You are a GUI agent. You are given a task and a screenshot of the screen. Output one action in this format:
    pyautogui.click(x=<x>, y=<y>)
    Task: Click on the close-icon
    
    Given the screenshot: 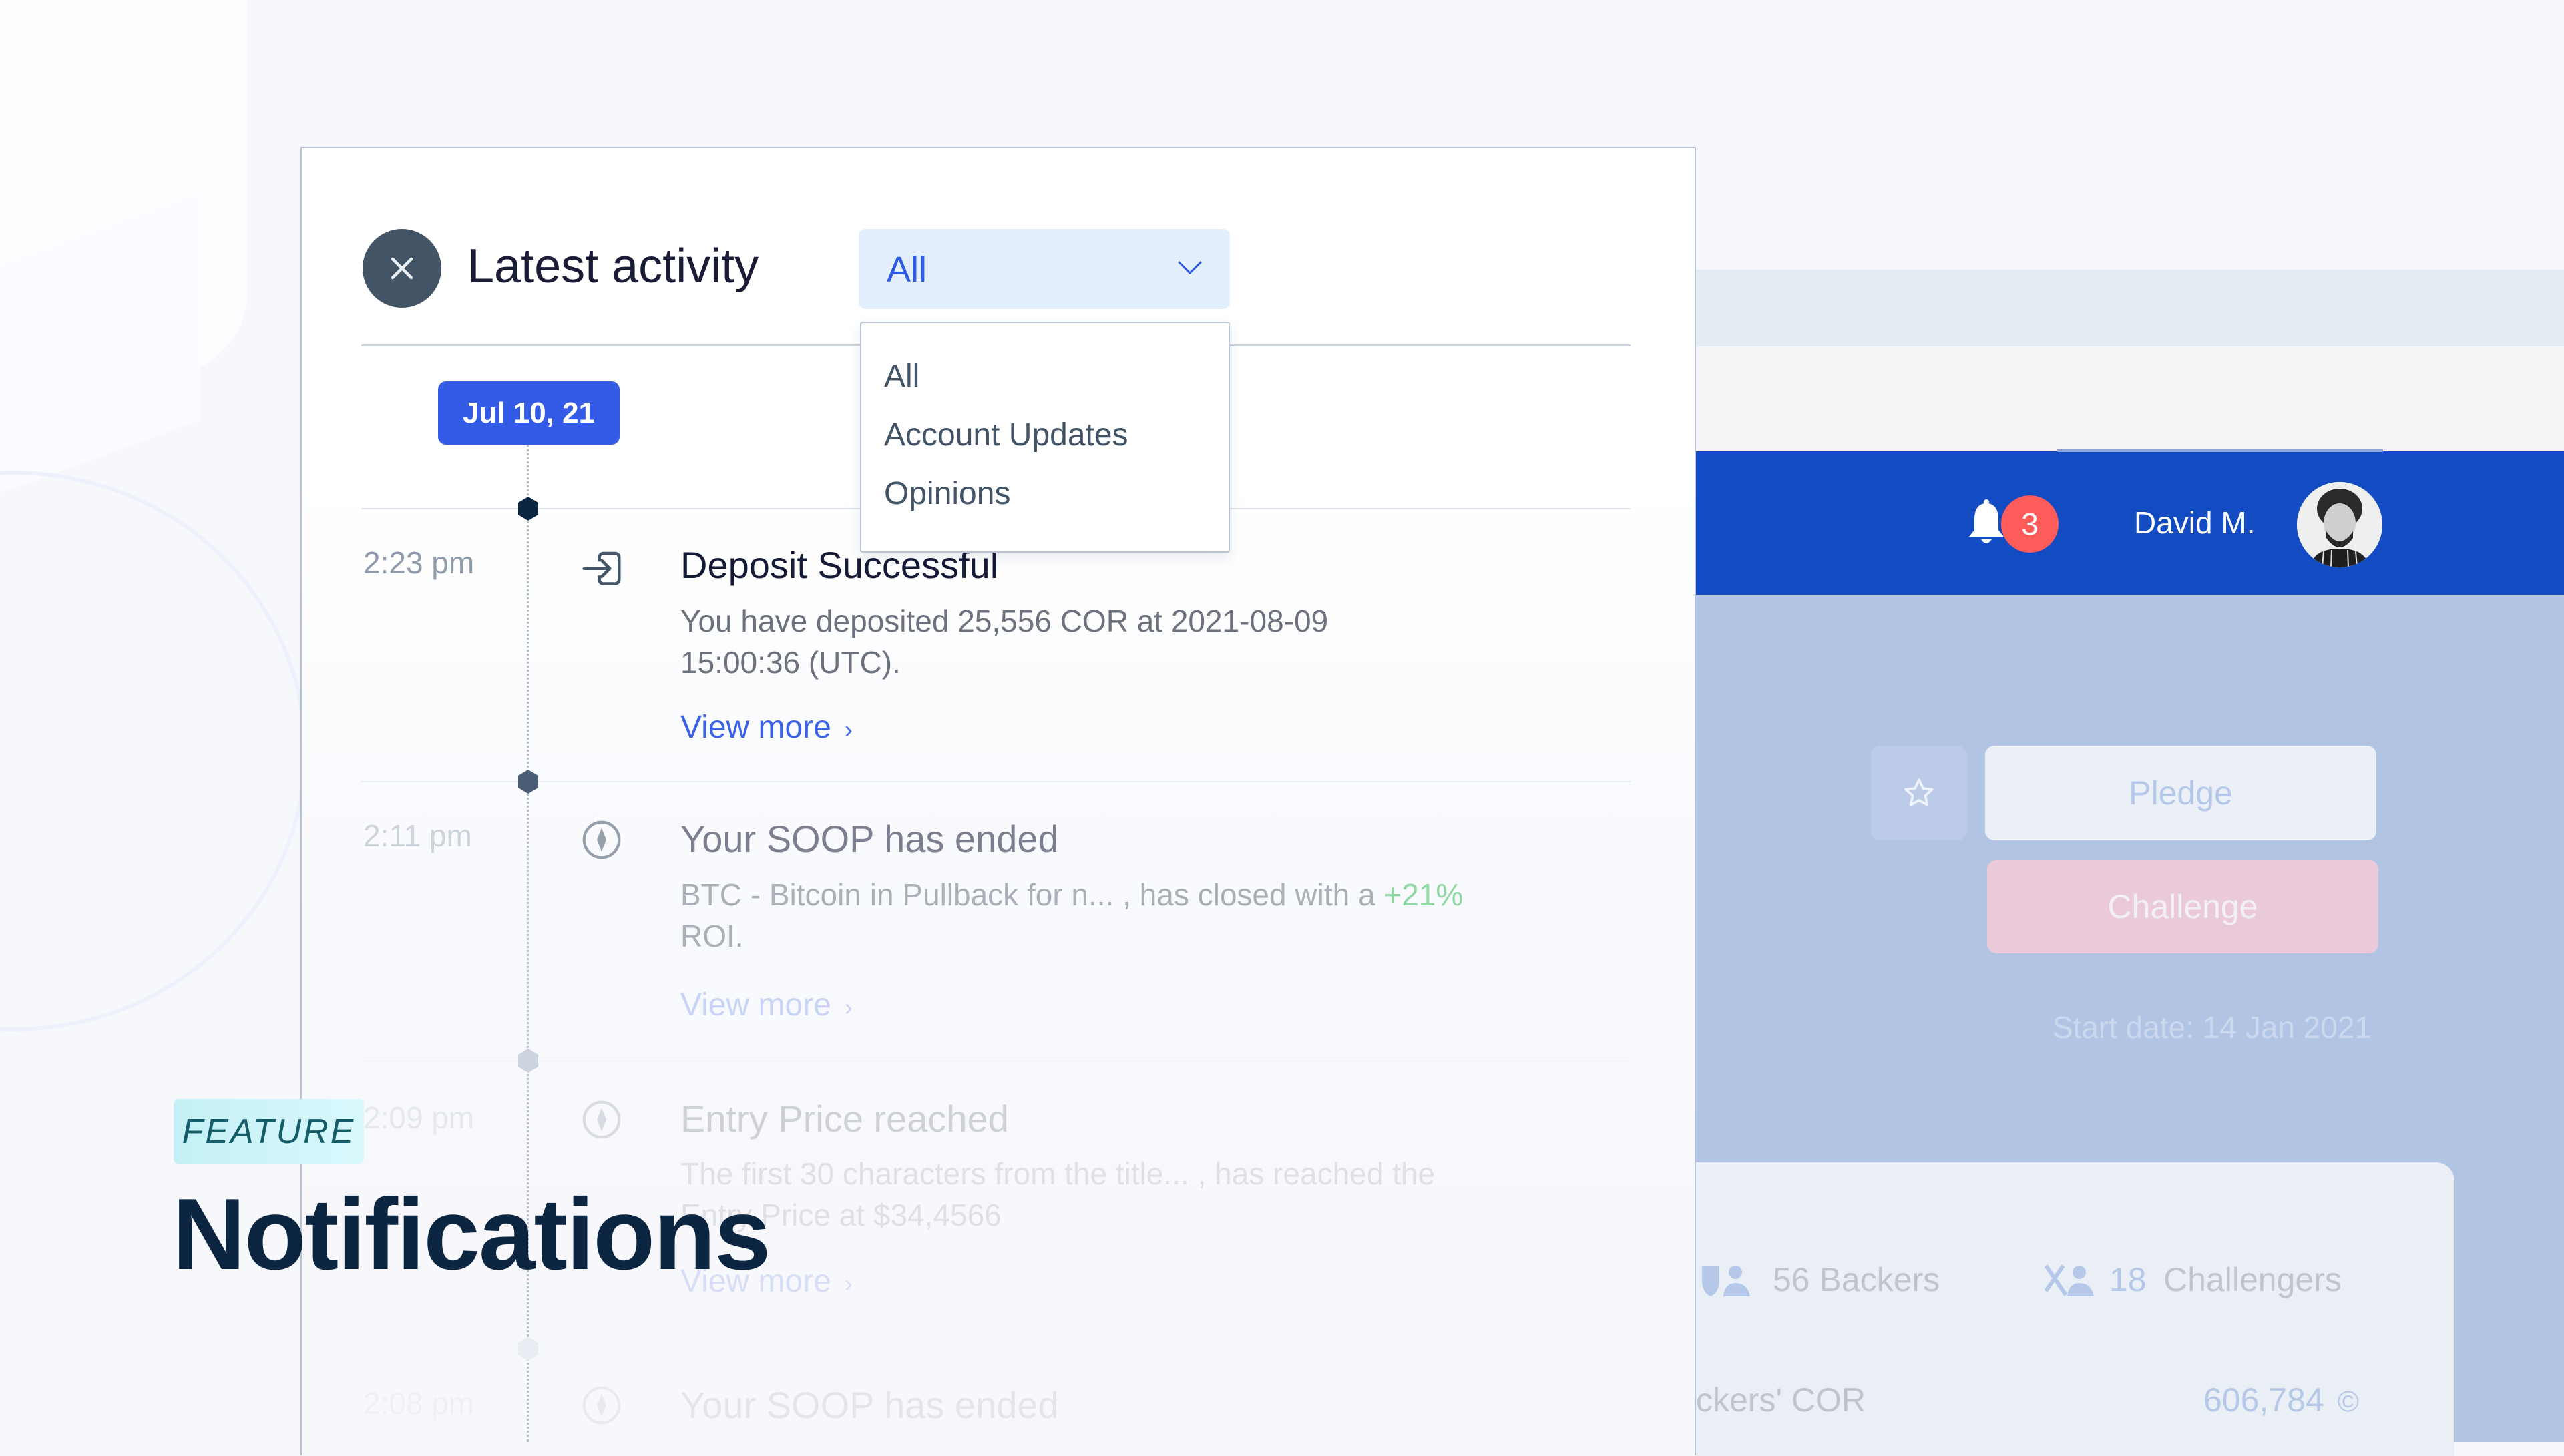 What is the action you would take?
    pyautogui.click(x=402, y=268)
    